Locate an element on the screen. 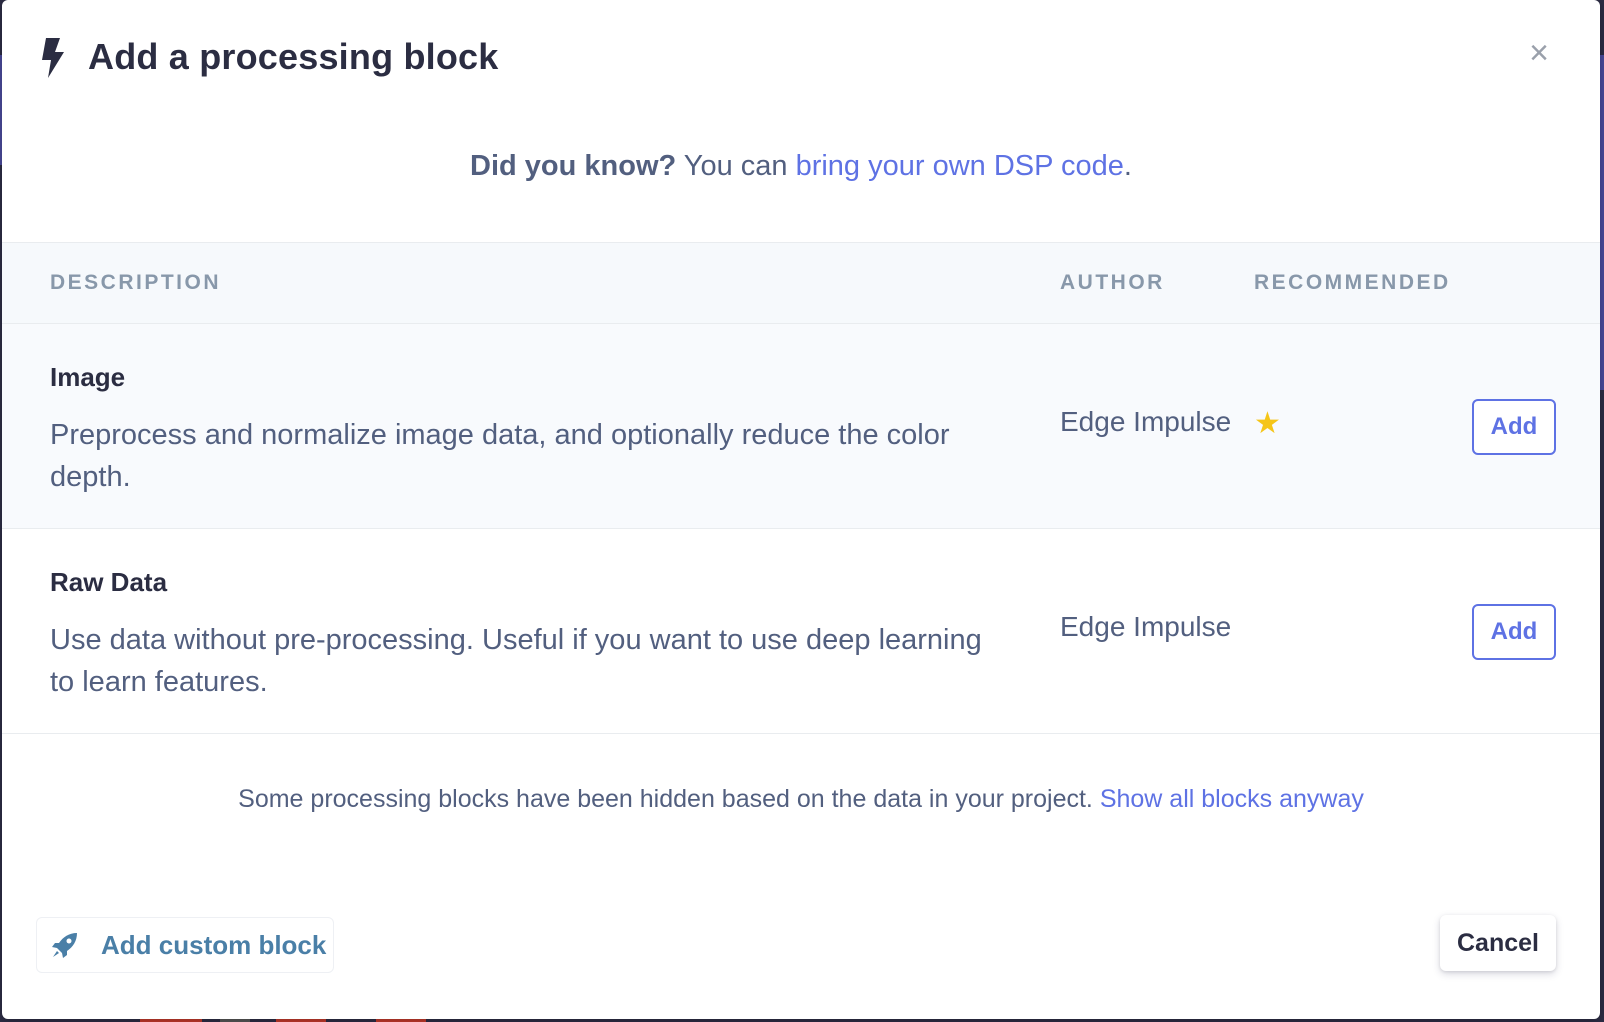 The height and width of the screenshot is (1022, 1604). add-image-block-button: Add is located at coordinates (1514, 427).